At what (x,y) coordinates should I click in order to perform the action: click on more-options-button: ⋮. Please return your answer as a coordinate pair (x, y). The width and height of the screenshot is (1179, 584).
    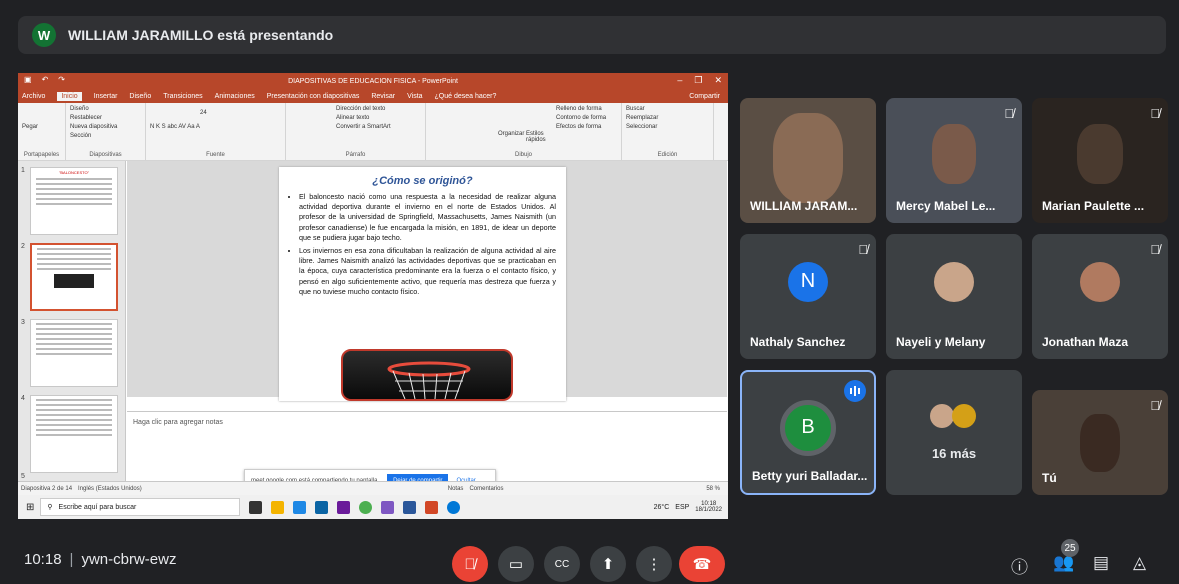
    Looking at the image, I should click on (654, 564).